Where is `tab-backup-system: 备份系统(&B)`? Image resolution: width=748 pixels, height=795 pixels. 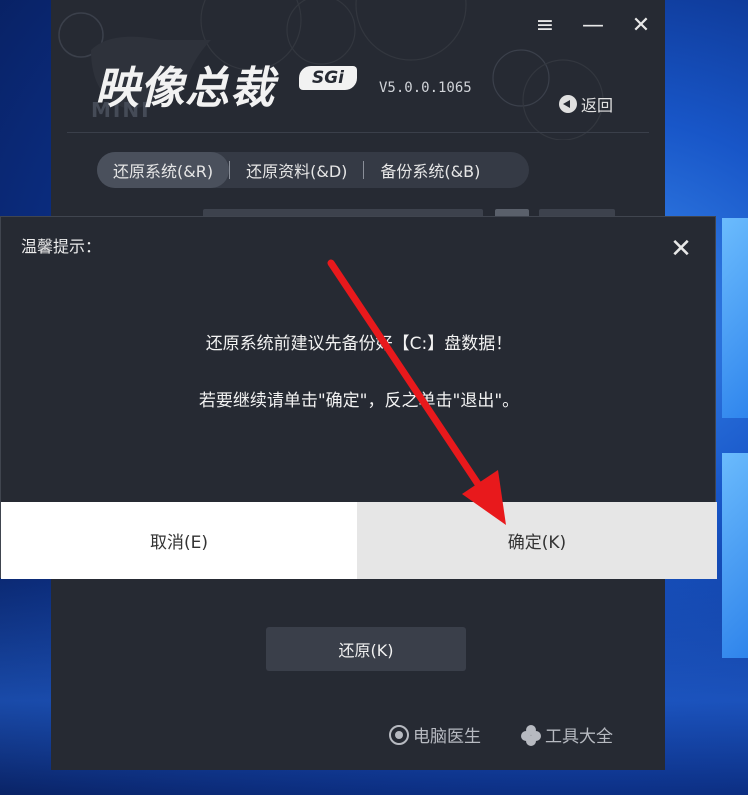 tab-backup-system: 备份系统(&B) is located at coordinates (430, 170).